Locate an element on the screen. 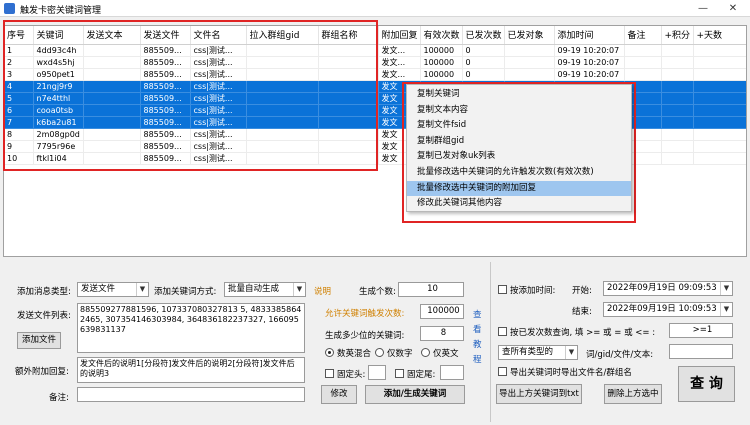  column-header: 发送文本 is located at coordinates (112, 35).